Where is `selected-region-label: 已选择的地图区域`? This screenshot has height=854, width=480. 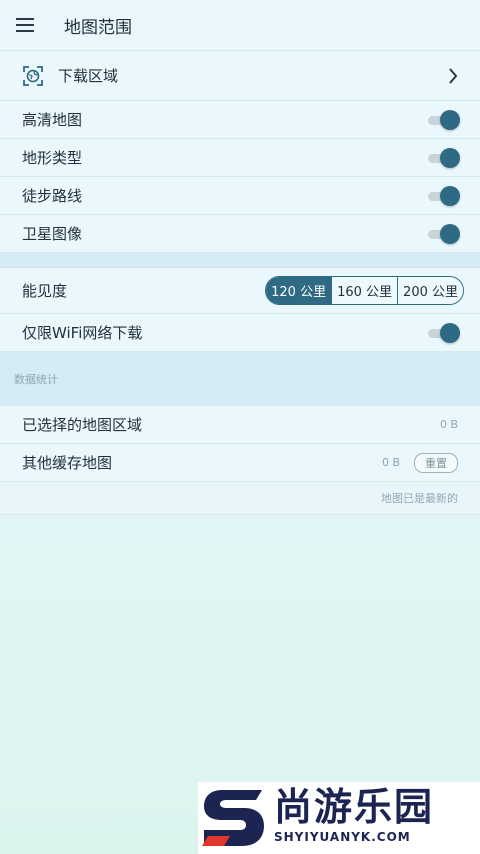
selected-region-label: 已选择的地图区域 is located at coordinates (82, 425).